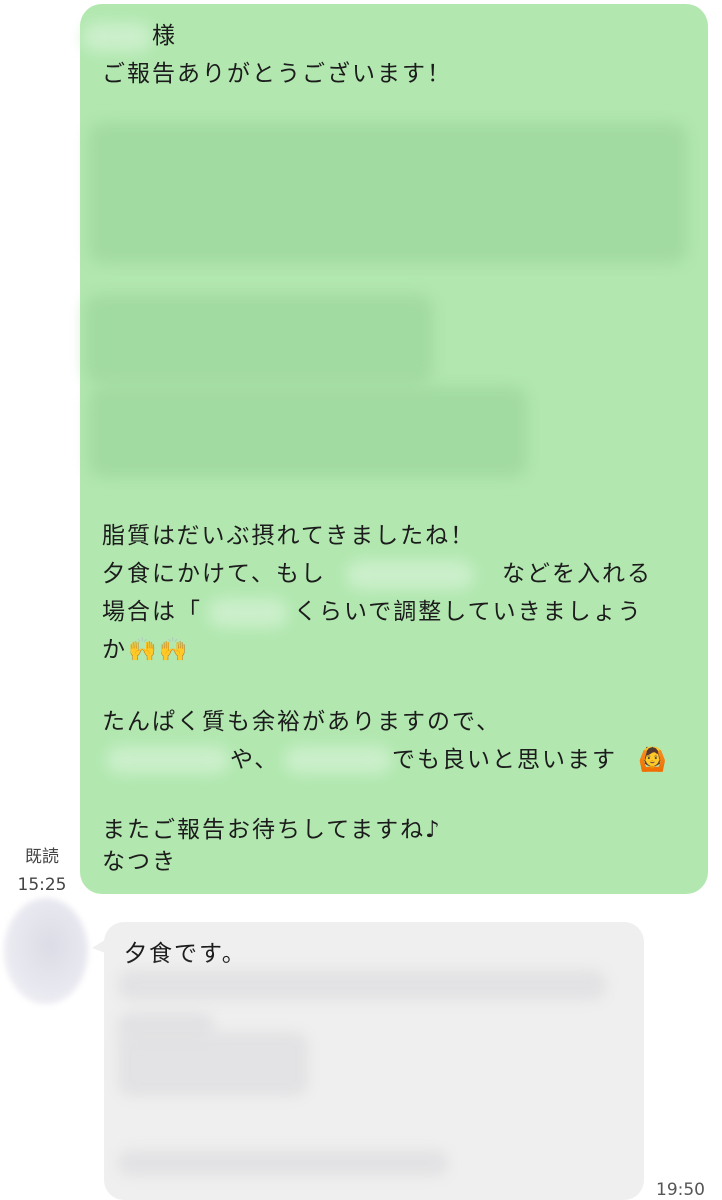 Image resolution: width=722 pixels, height=1200 pixels. Describe the element at coordinates (302, 722) in the screenshot. I see `message-line: たんぱく質も余裕がありますので、` at that location.